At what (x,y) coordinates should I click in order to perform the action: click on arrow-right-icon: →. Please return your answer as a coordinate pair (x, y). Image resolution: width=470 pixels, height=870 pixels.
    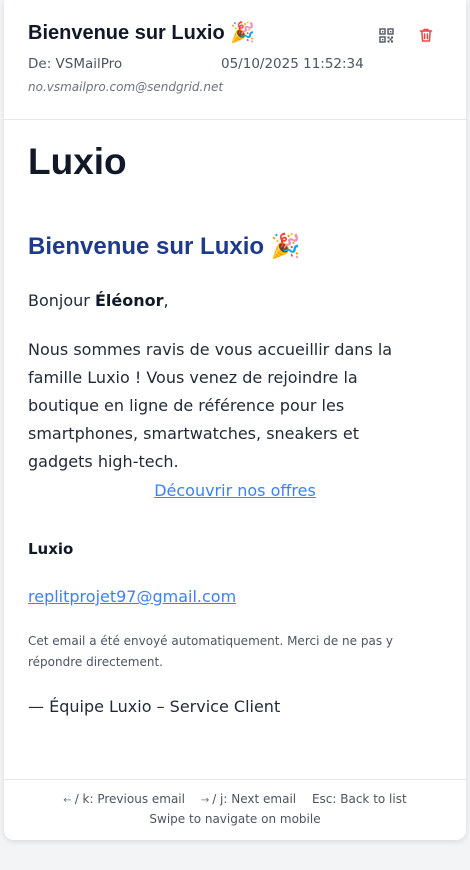
    Looking at the image, I should click on (205, 800).